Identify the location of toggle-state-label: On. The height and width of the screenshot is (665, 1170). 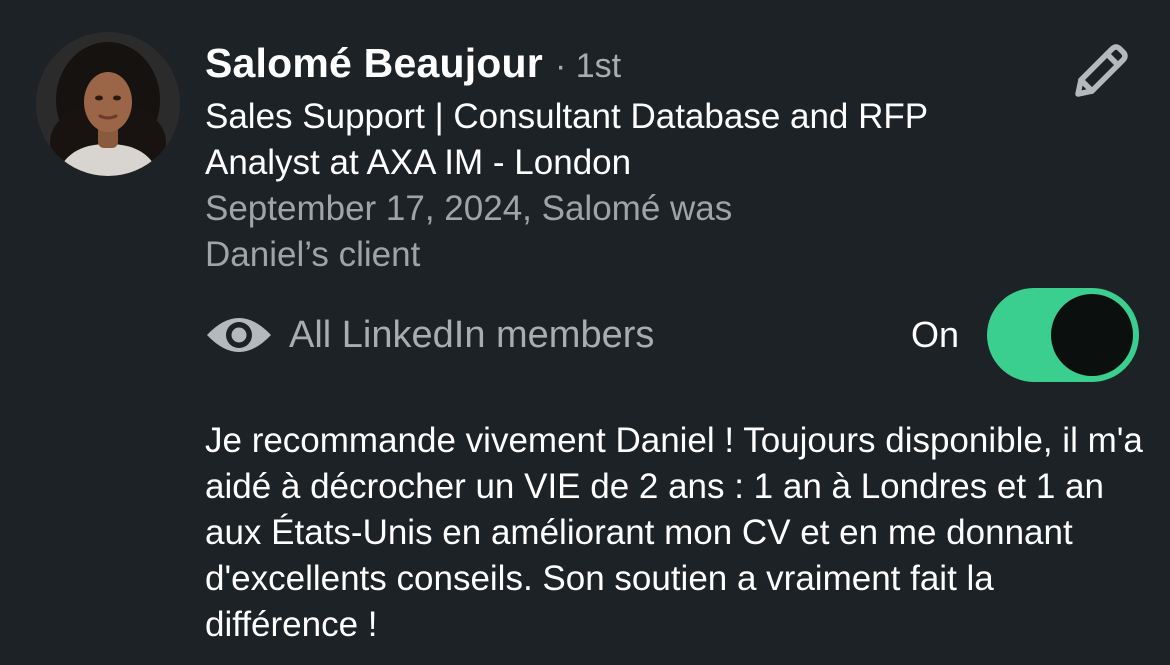
(935, 334).